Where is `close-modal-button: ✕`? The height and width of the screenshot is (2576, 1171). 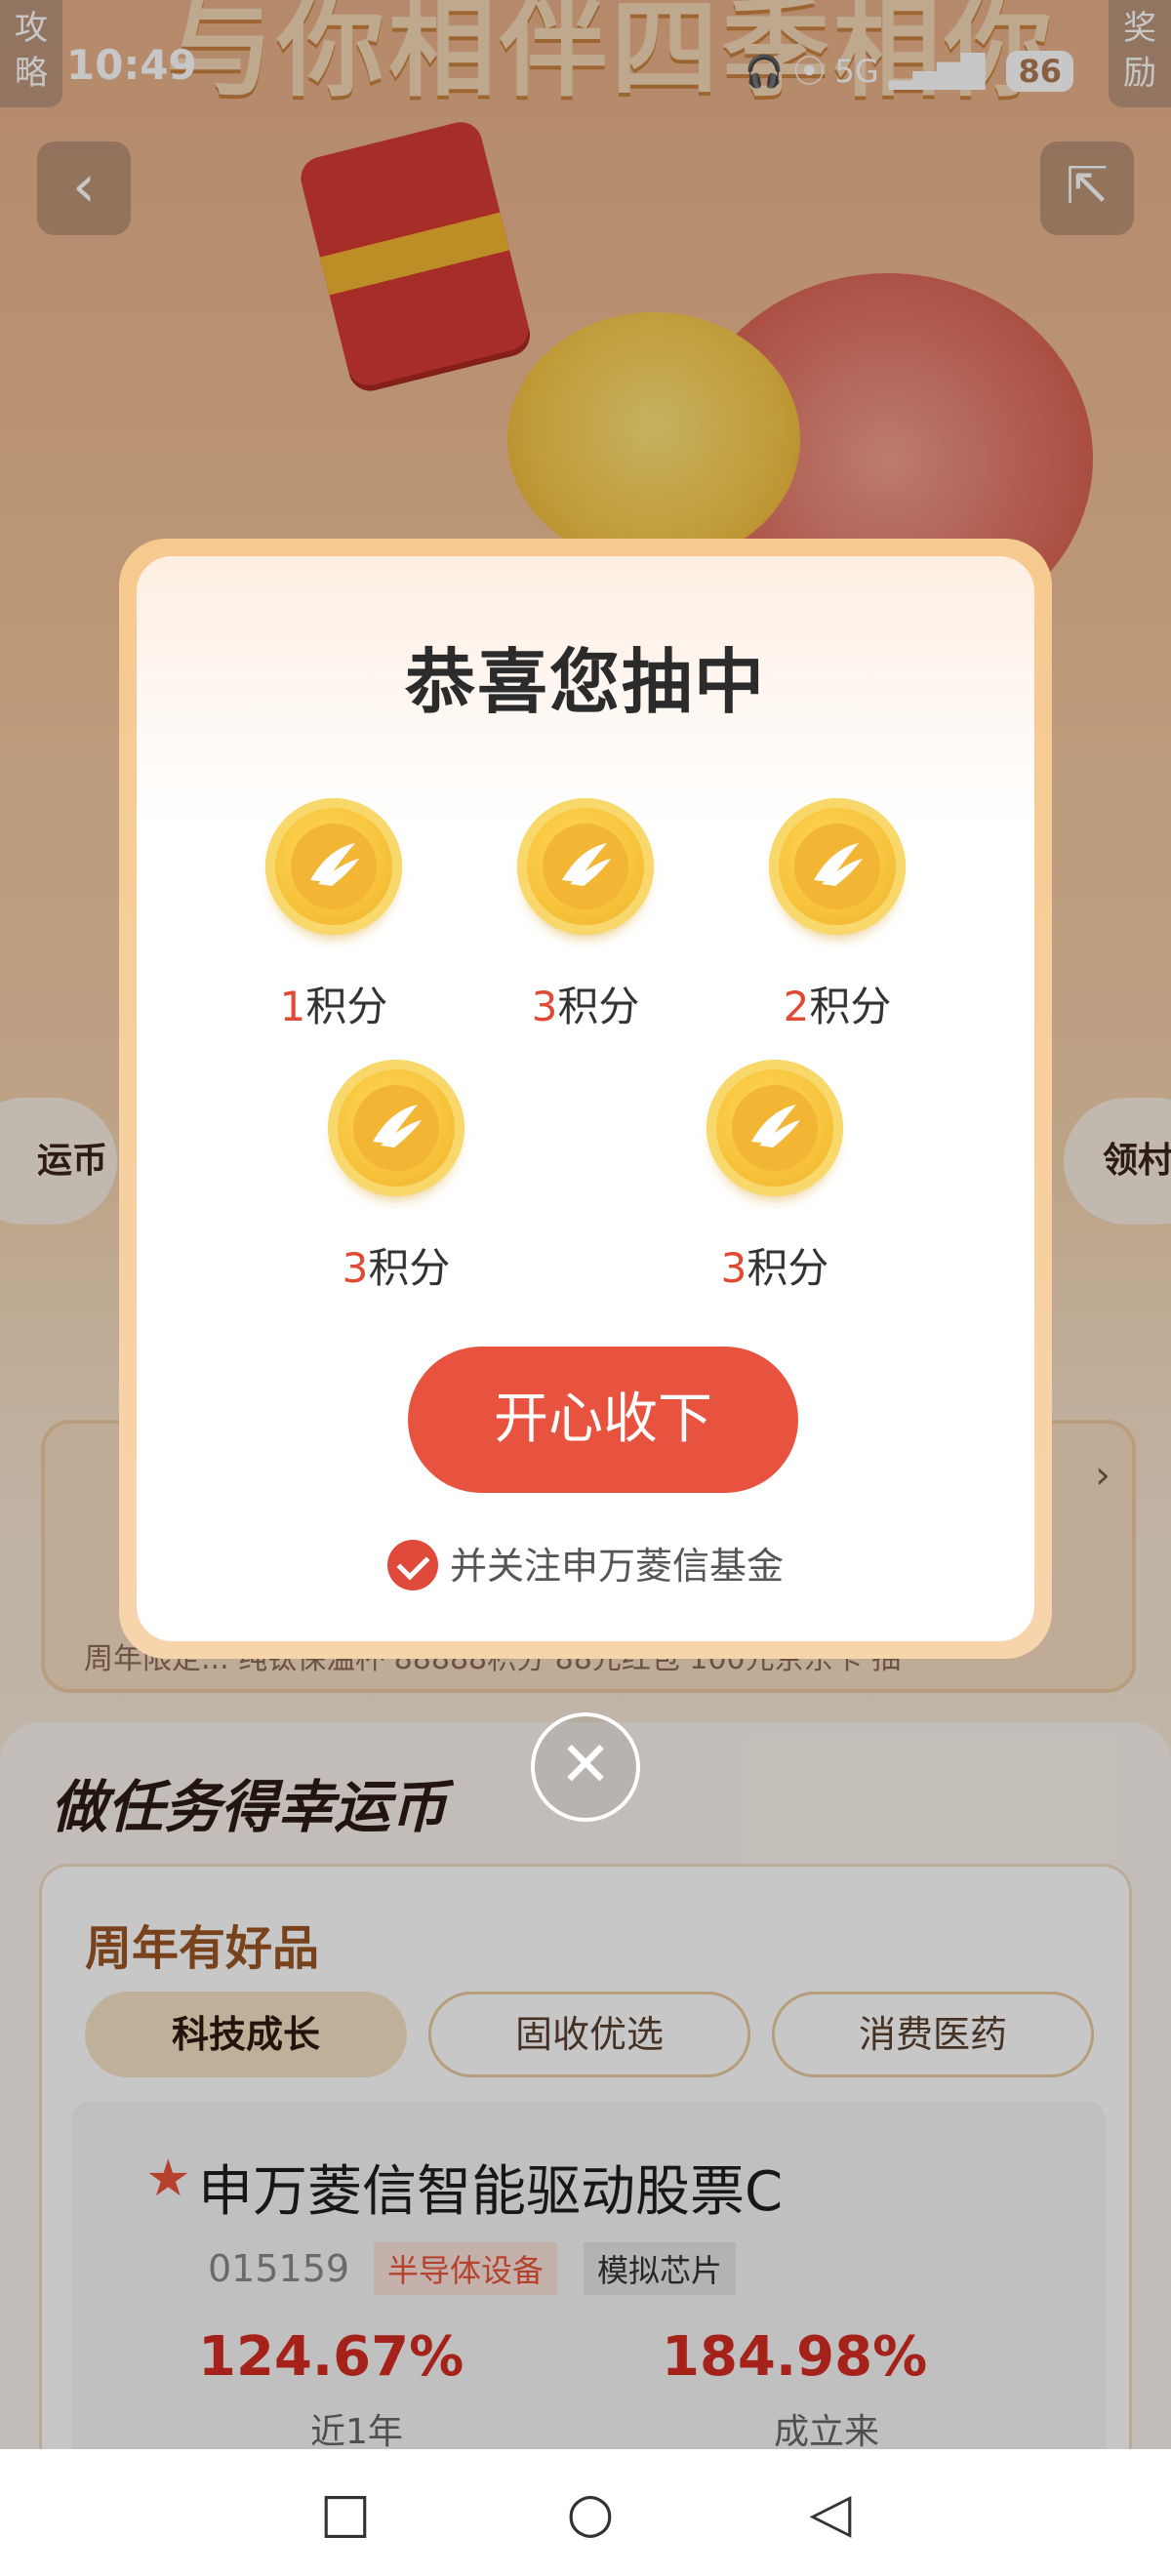
close-modal-button: ✕ is located at coordinates (585, 1767).